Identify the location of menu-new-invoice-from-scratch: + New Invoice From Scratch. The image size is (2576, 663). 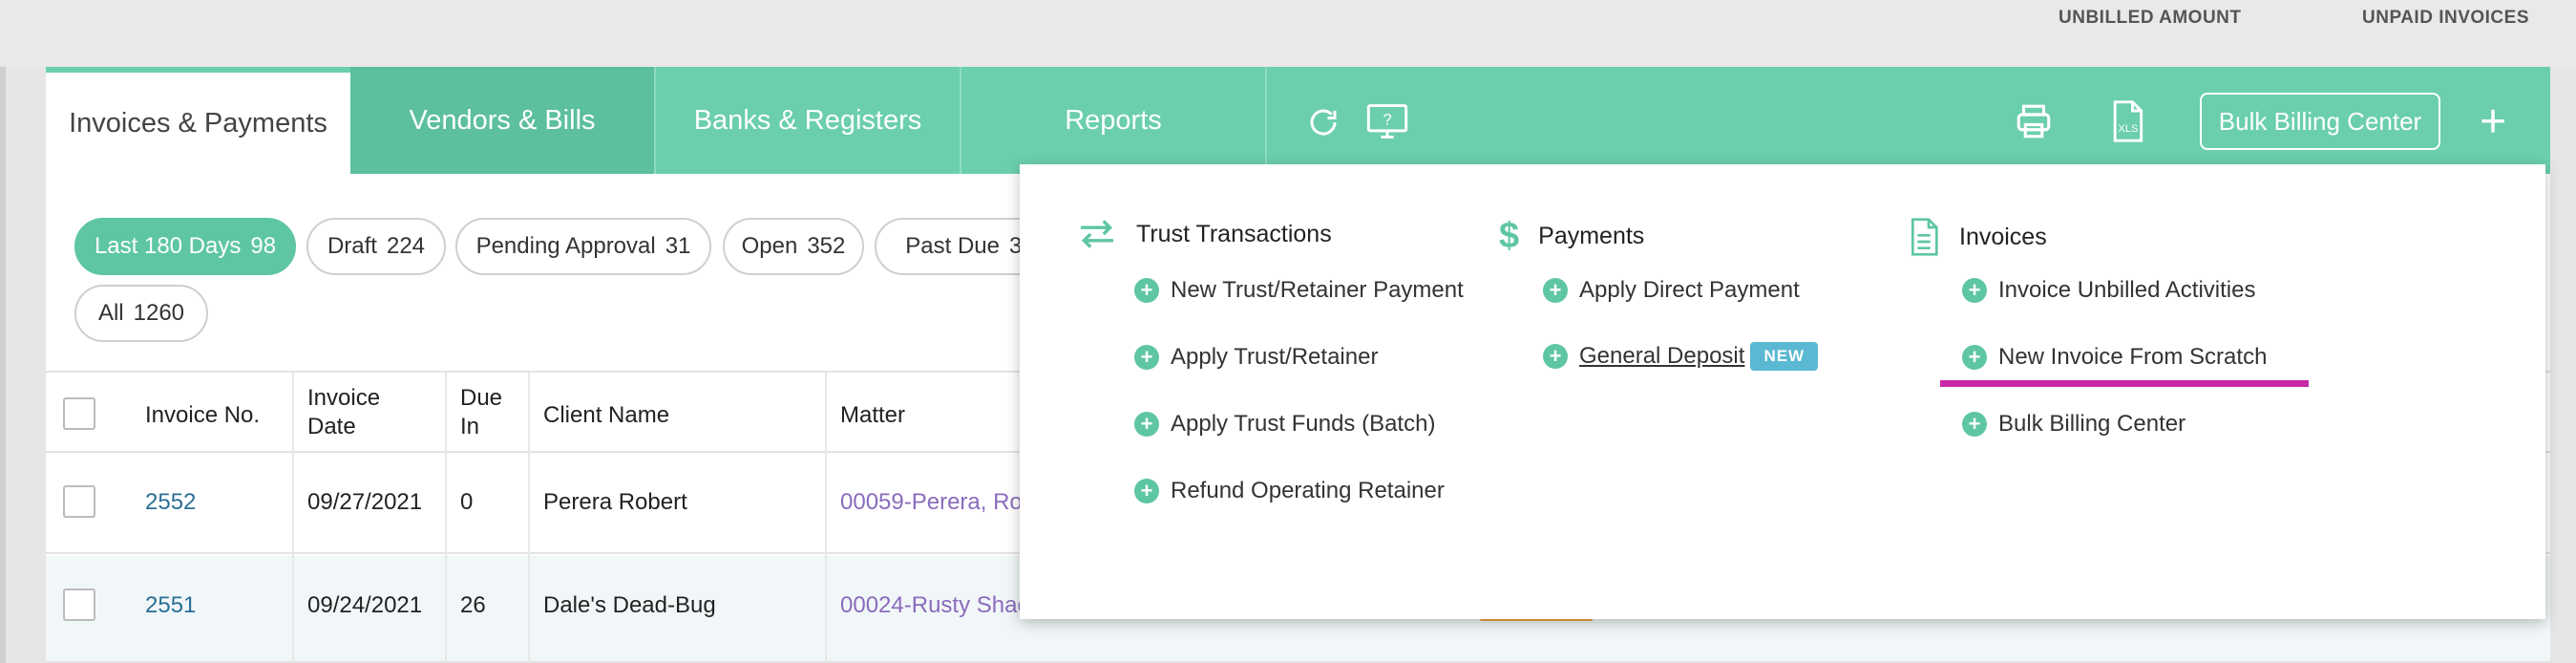
(2114, 357).